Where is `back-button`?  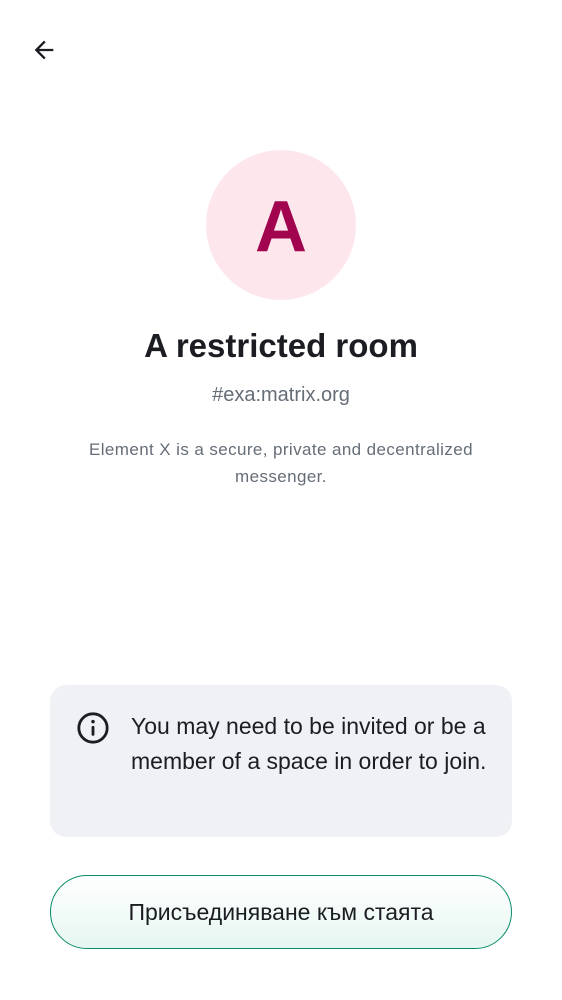 back-button is located at coordinates (44, 50).